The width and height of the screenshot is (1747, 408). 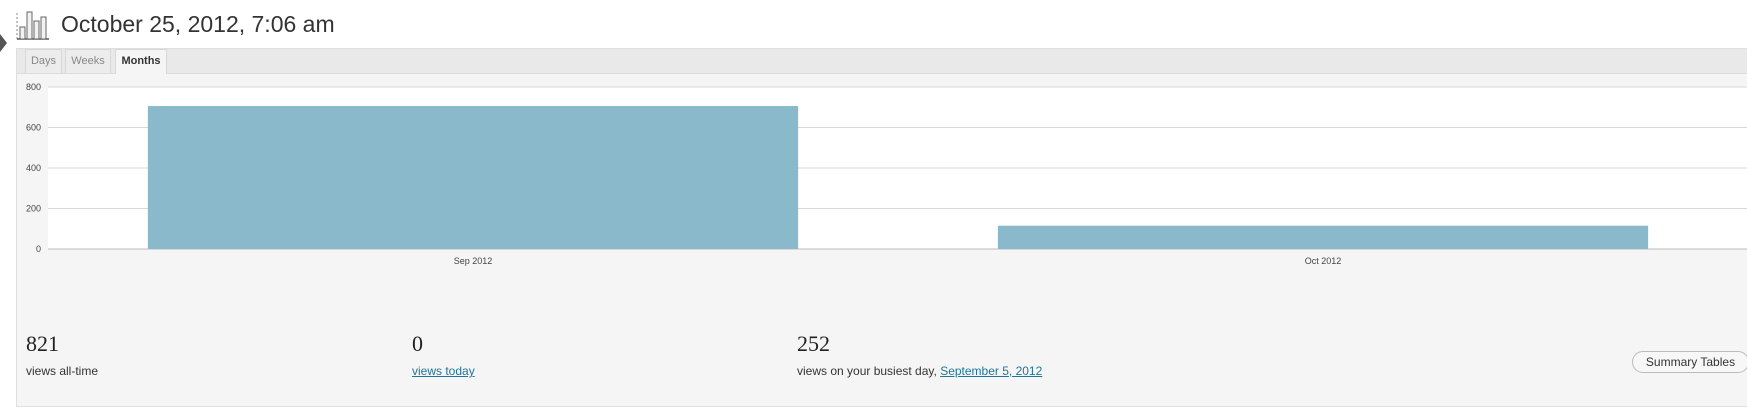 I want to click on stat-all-time: 821 views all-time, so click(x=62, y=355).